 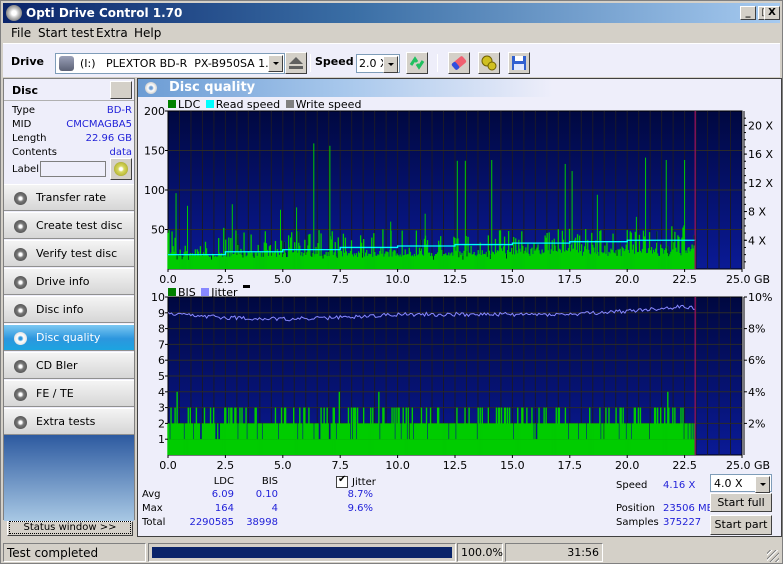 What do you see at coordinates (637, 522) in the screenshot?
I see `samples-label: Samples` at bounding box center [637, 522].